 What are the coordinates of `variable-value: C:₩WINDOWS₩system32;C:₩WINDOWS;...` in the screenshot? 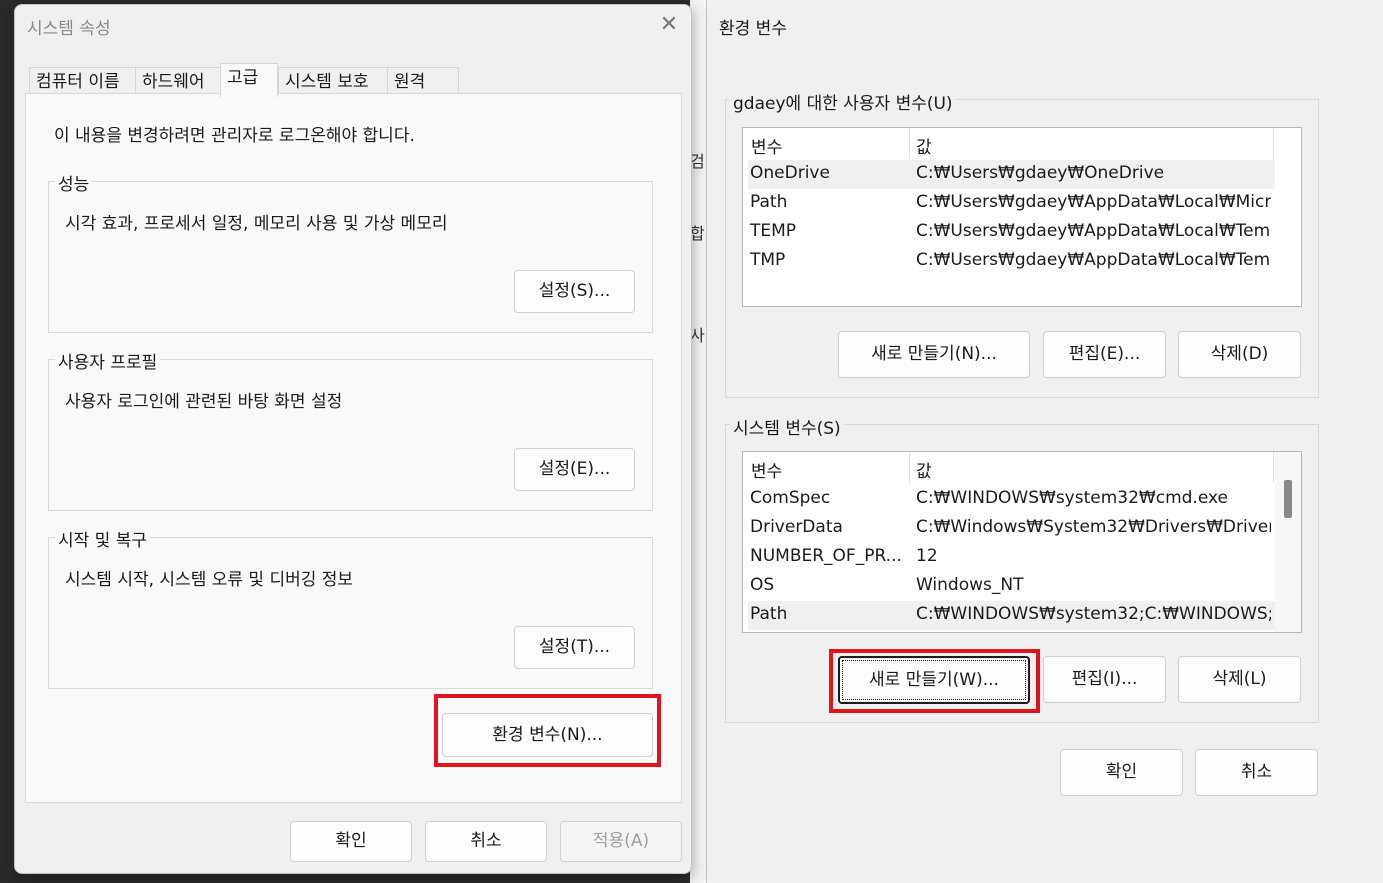 It's located at (1093, 614).